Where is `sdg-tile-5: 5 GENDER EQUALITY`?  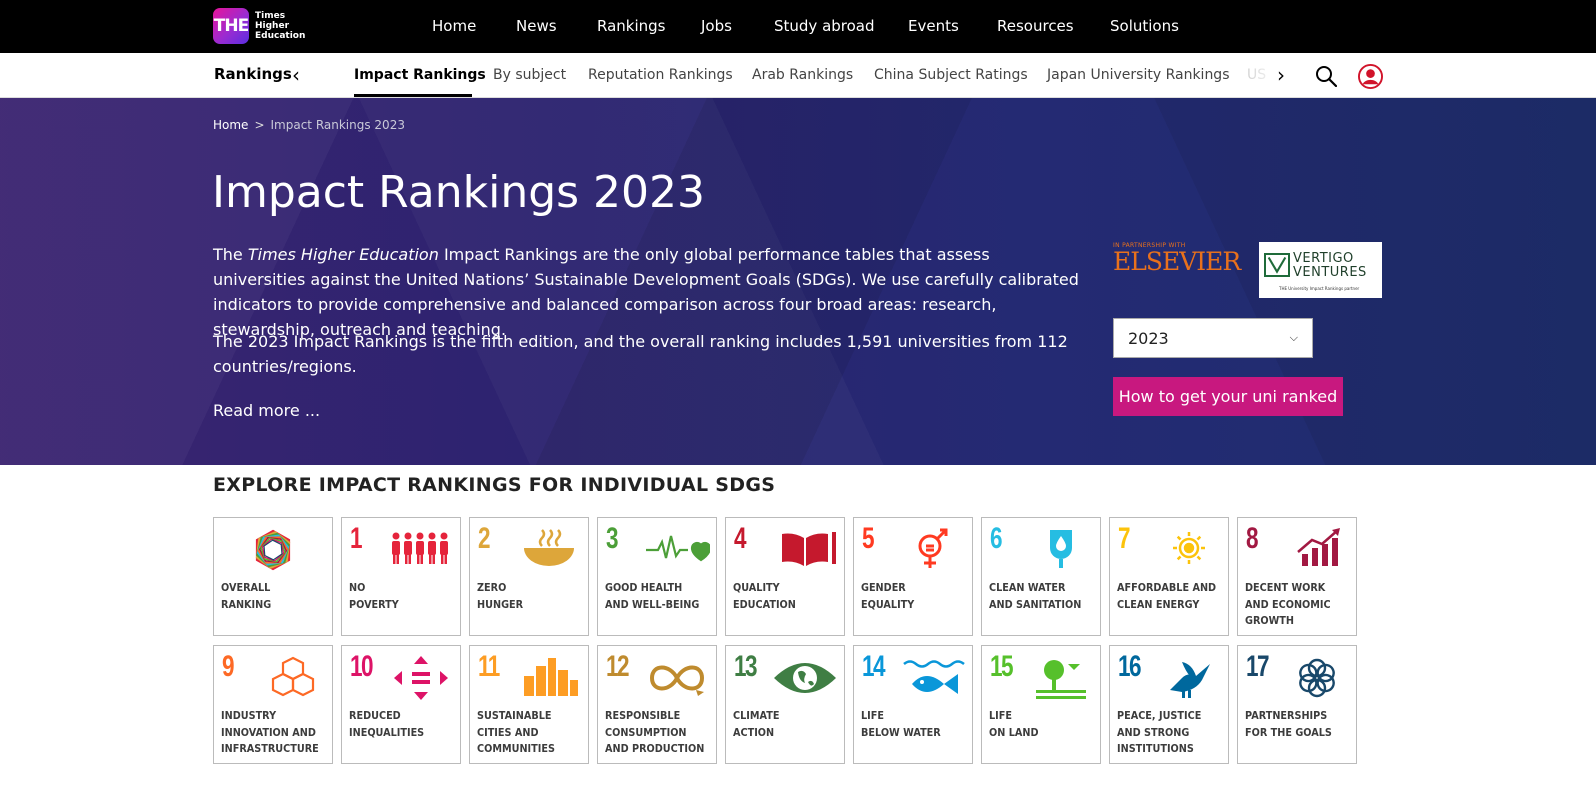 sdg-tile-5: 5 GENDER EQUALITY is located at coordinates (913, 576).